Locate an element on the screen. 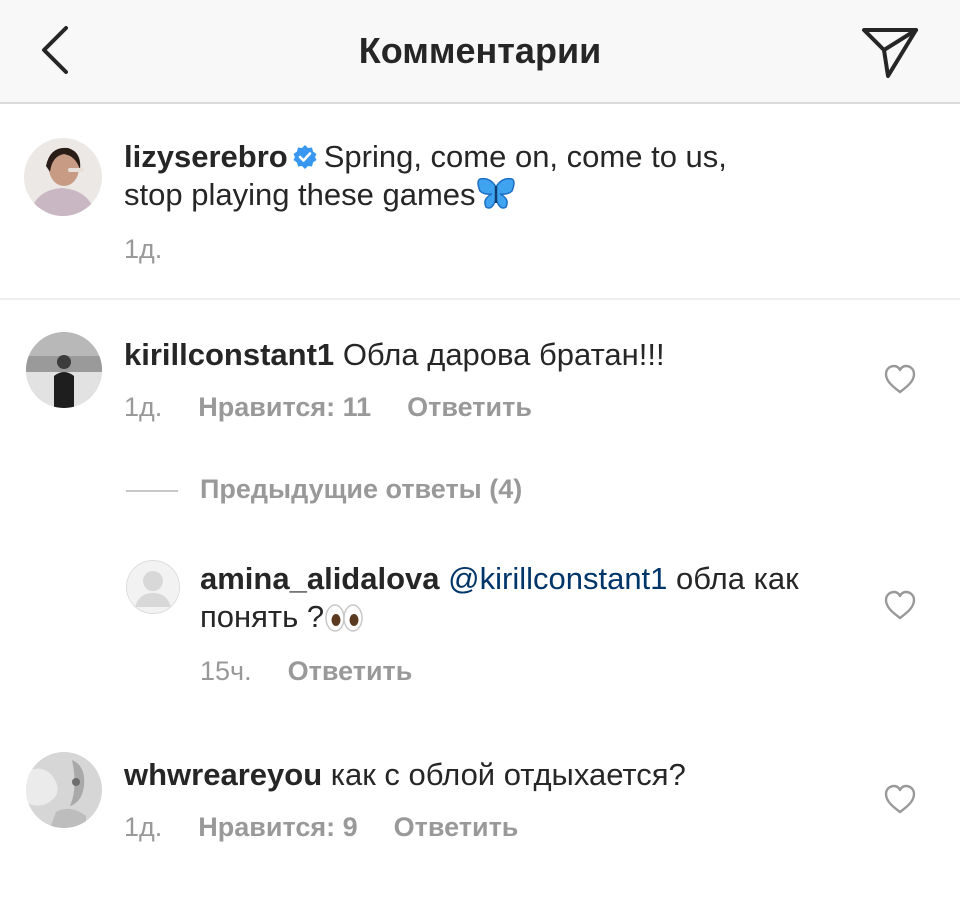 The image size is (960, 898). comment-username: kirillconstant1 is located at coordinates (229, 354).